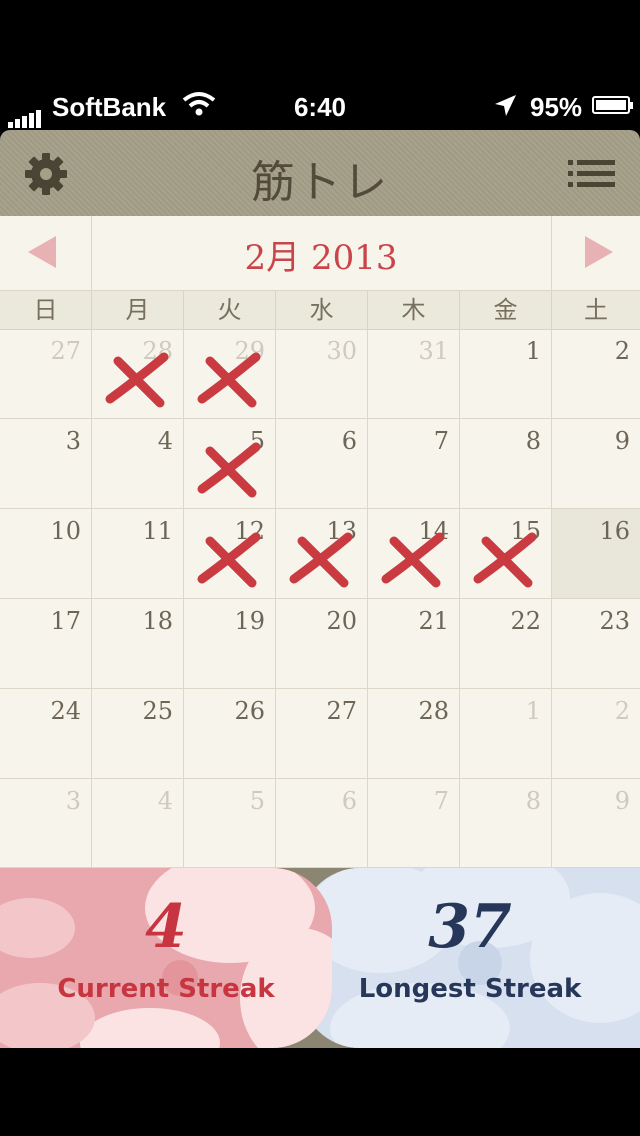 Image resolution: width=640 pixels, height=1136 pixels. I want to click on calendar-day: 30, so click(322, 374).